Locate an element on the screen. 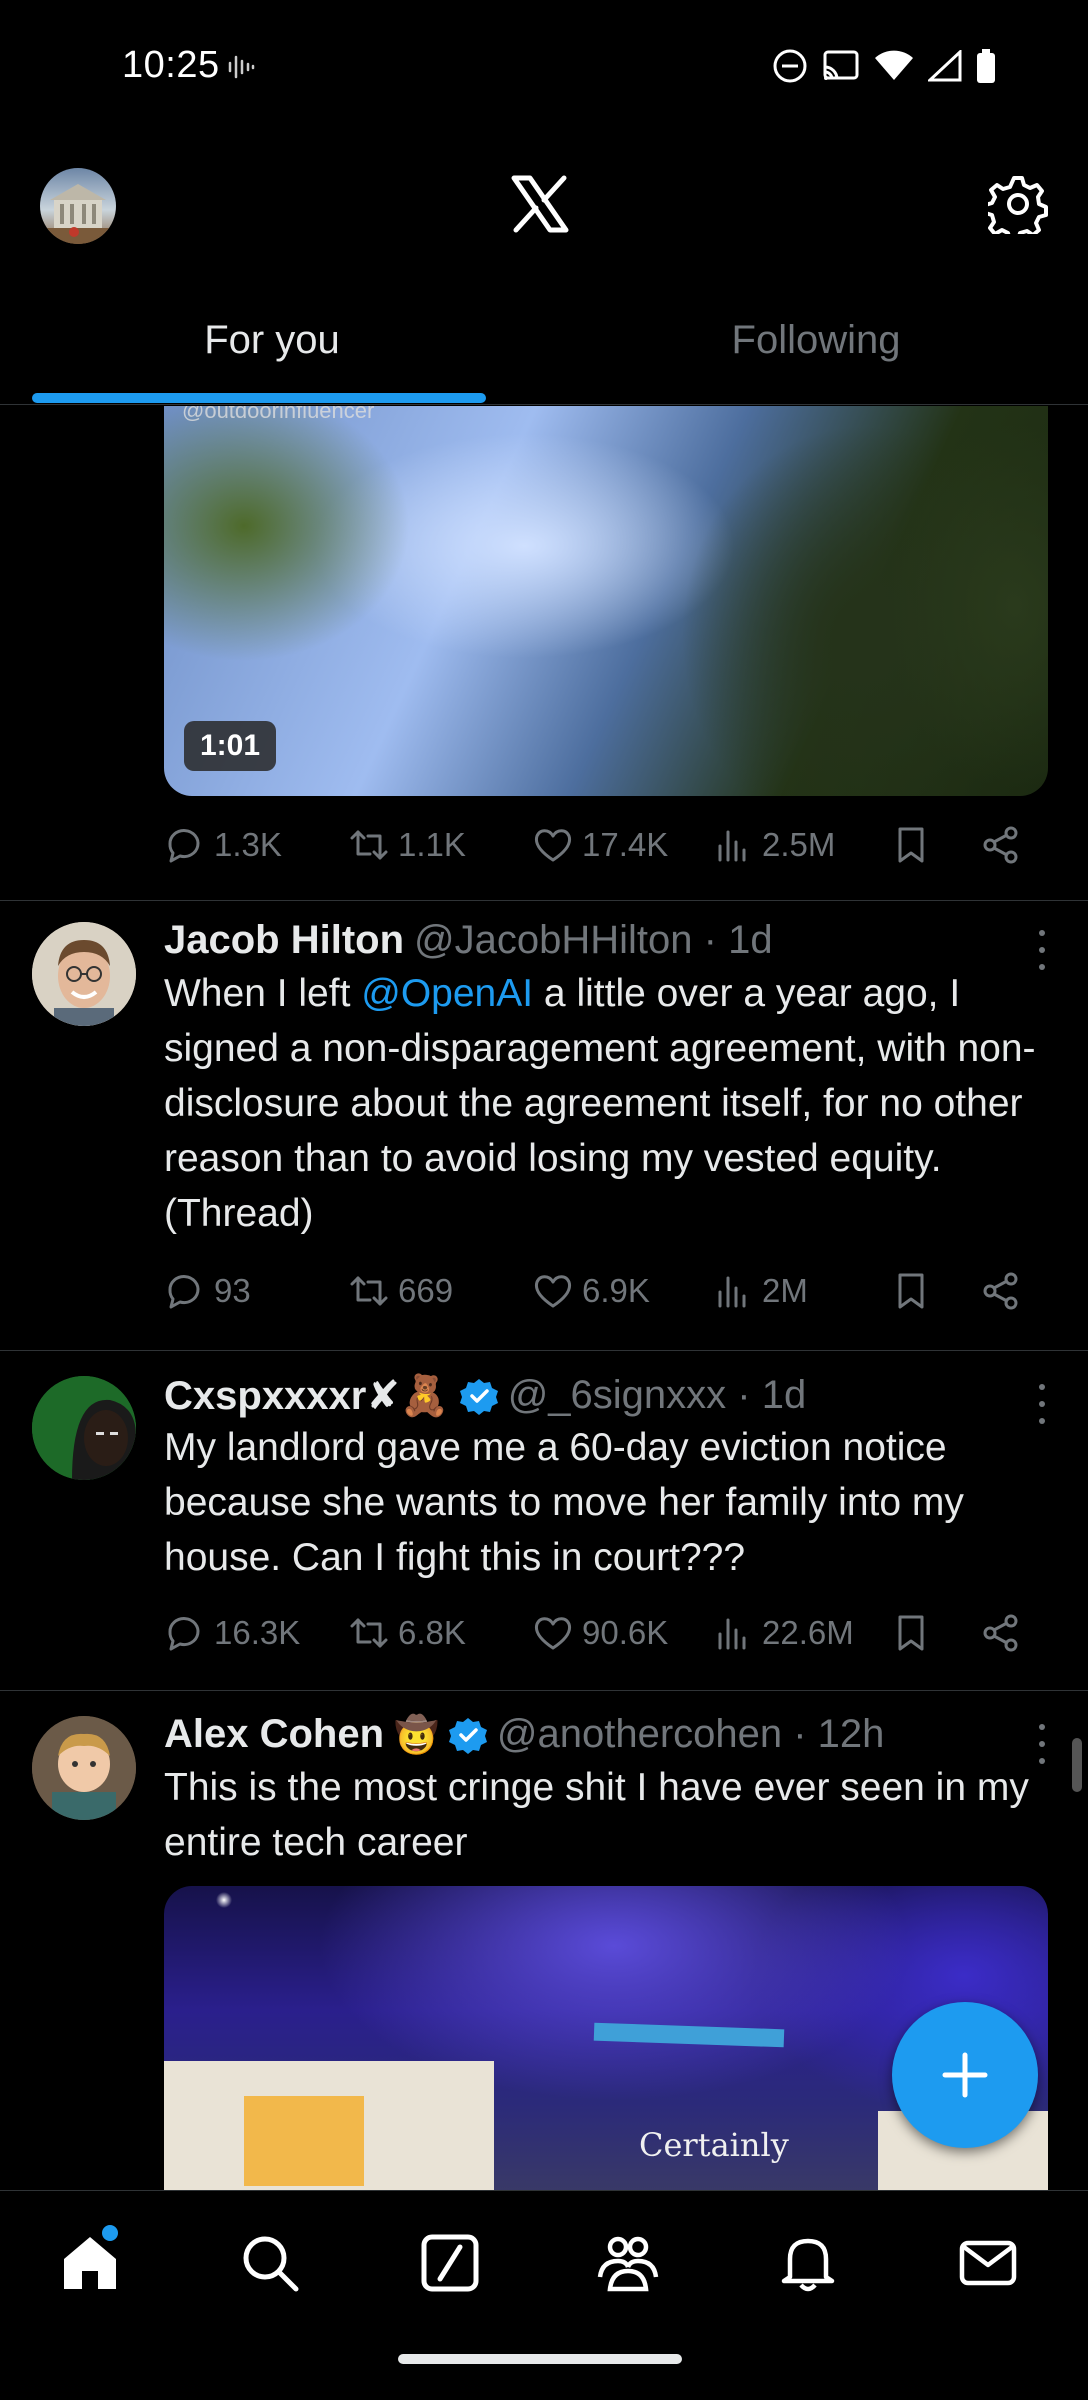 This screenshot has width=1088, height=2400. status-time: 10:25 is located at coordinates (171, 65).